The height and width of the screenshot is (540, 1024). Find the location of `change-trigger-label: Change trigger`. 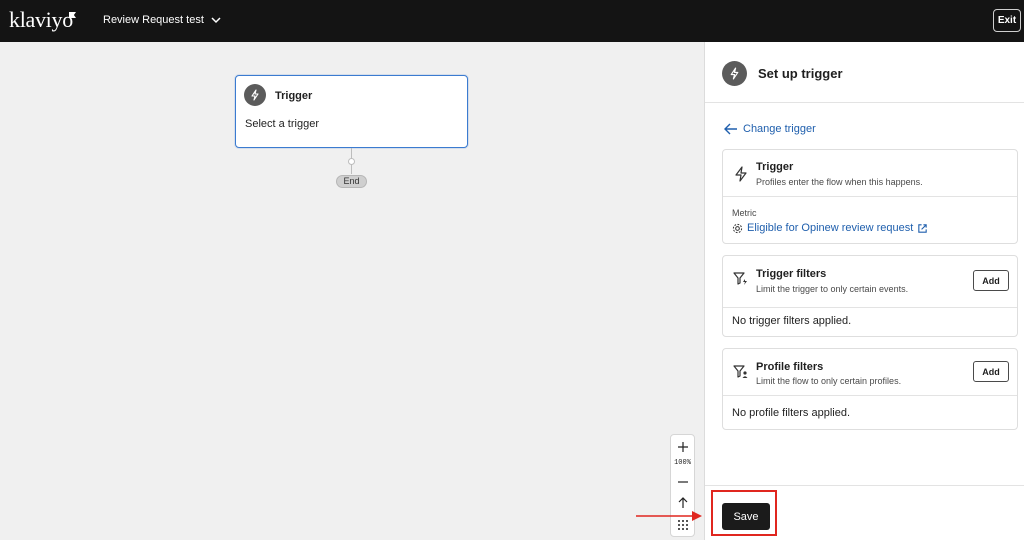

change-trigger-label: Change trigger is located at coordinates (779, 129).